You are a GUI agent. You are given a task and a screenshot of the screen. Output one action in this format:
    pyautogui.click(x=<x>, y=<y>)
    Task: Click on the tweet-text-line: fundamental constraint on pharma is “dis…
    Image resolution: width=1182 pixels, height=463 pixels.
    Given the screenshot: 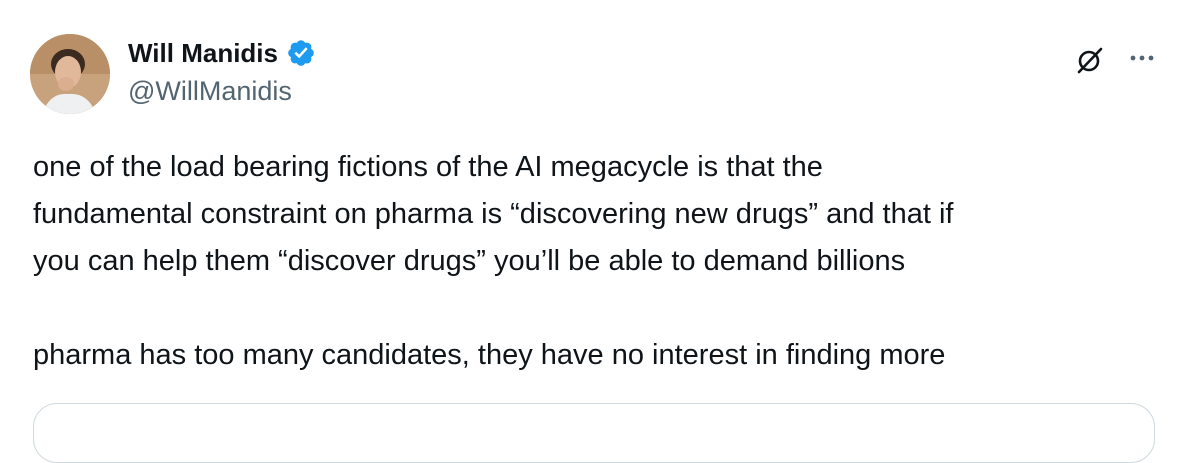 What is the action you would take?
    pyautogui.click(x=493, y=214)
    